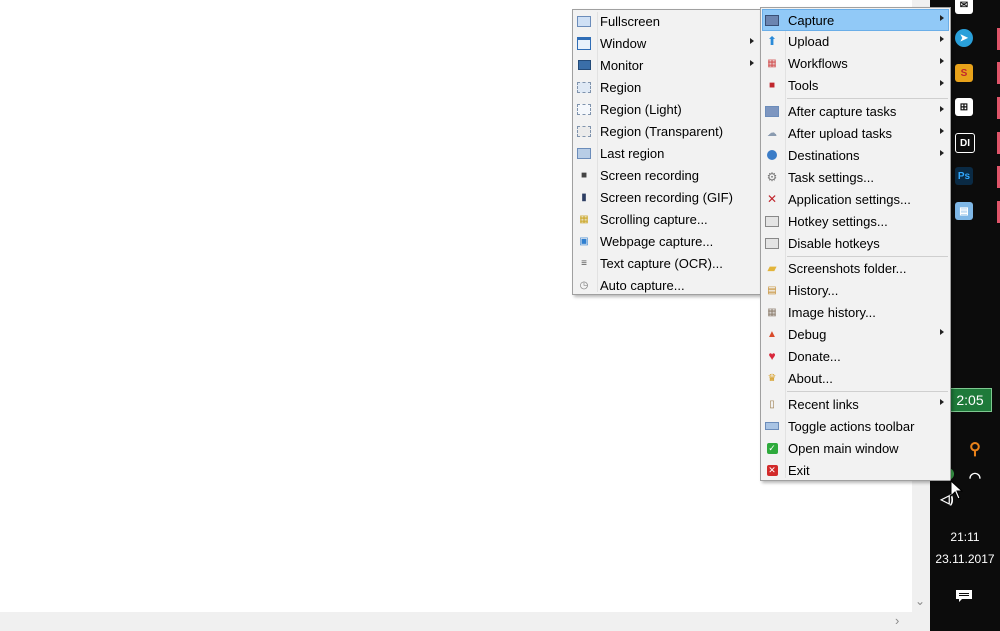  I want to click on menu-item-after-upload-tasks: ☁ After upload tasks, so click(855, 133).